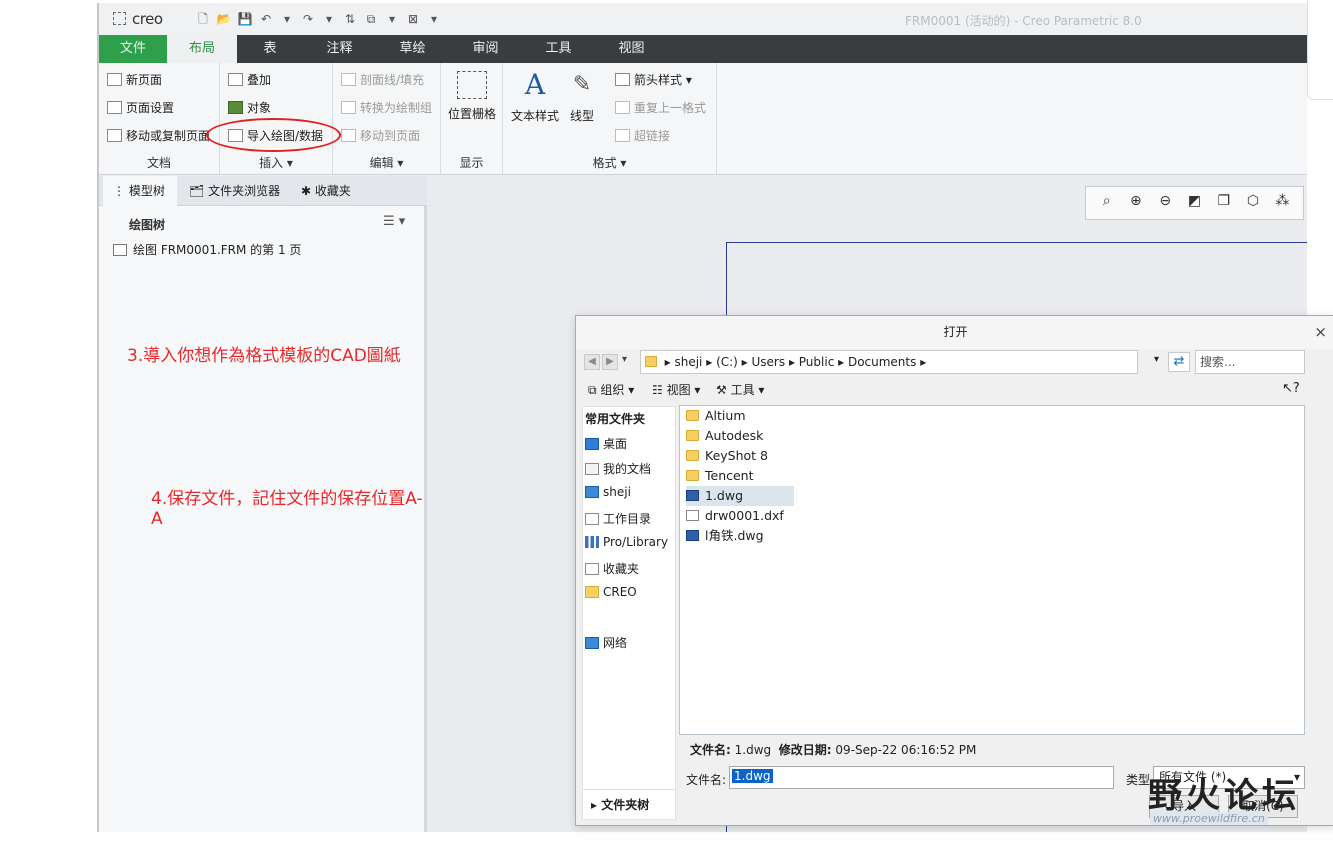 Image resolution: width=1333 pixels, height=842 pixels. What do you see at coordinates (380, 135) in the screenshot?
I see `move-to-page-button: 移动到页面` at bounding box center [380, 135].